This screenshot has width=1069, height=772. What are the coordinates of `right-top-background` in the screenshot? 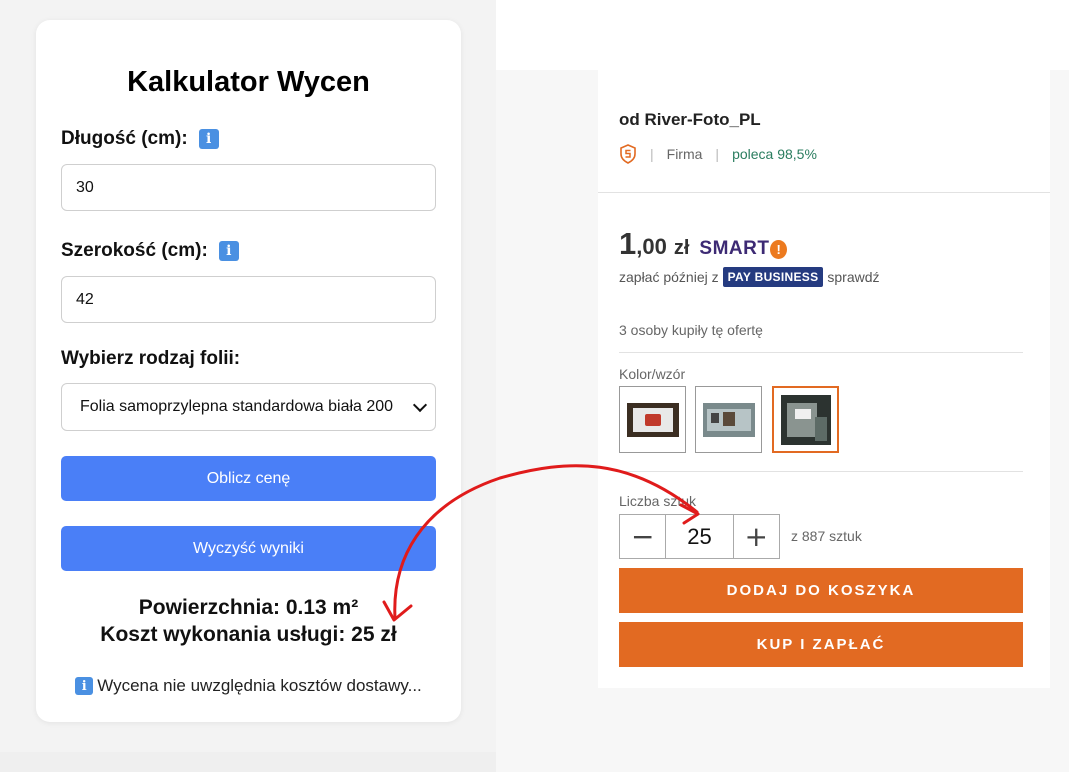 It's located at (782, 35).